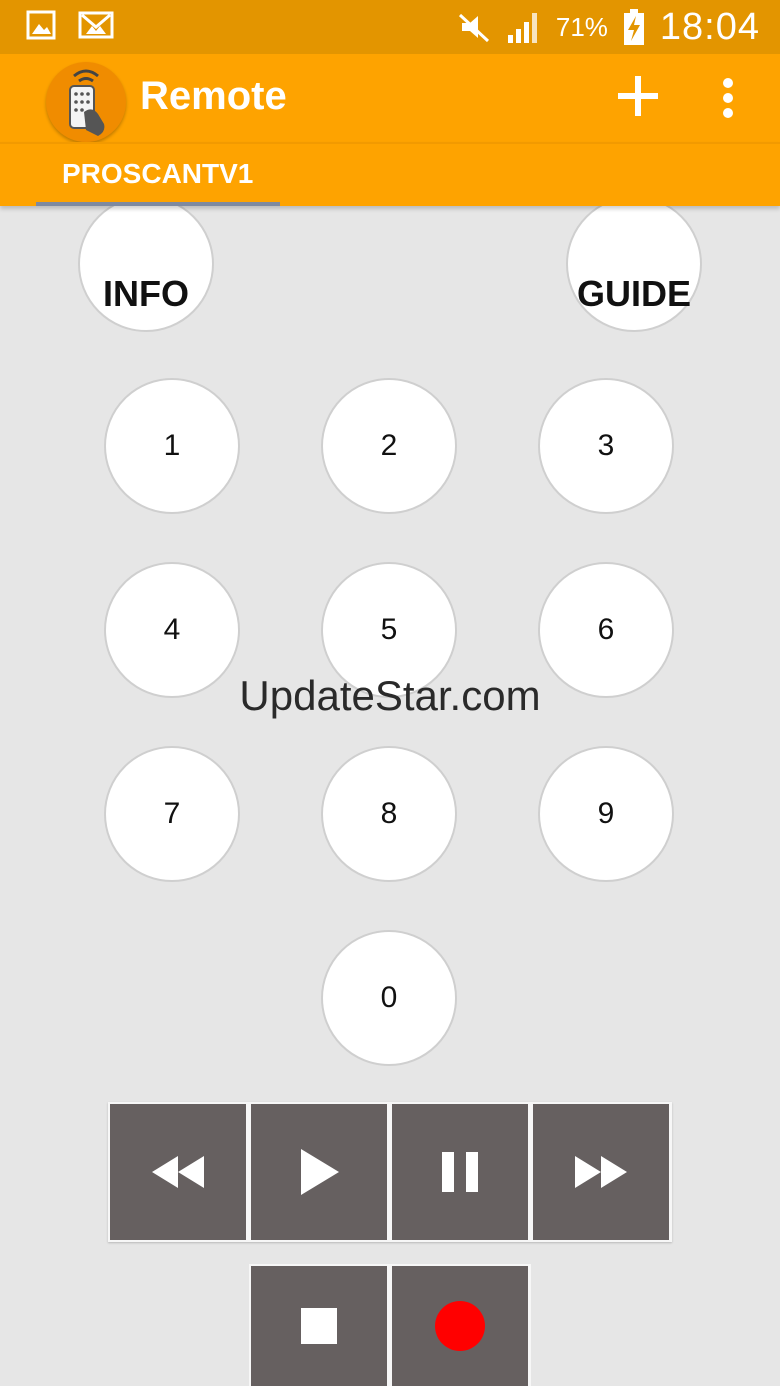 The width and height of the screenshot is (780, 1386). I want to click on digit-label: 0, so click(389, 997).